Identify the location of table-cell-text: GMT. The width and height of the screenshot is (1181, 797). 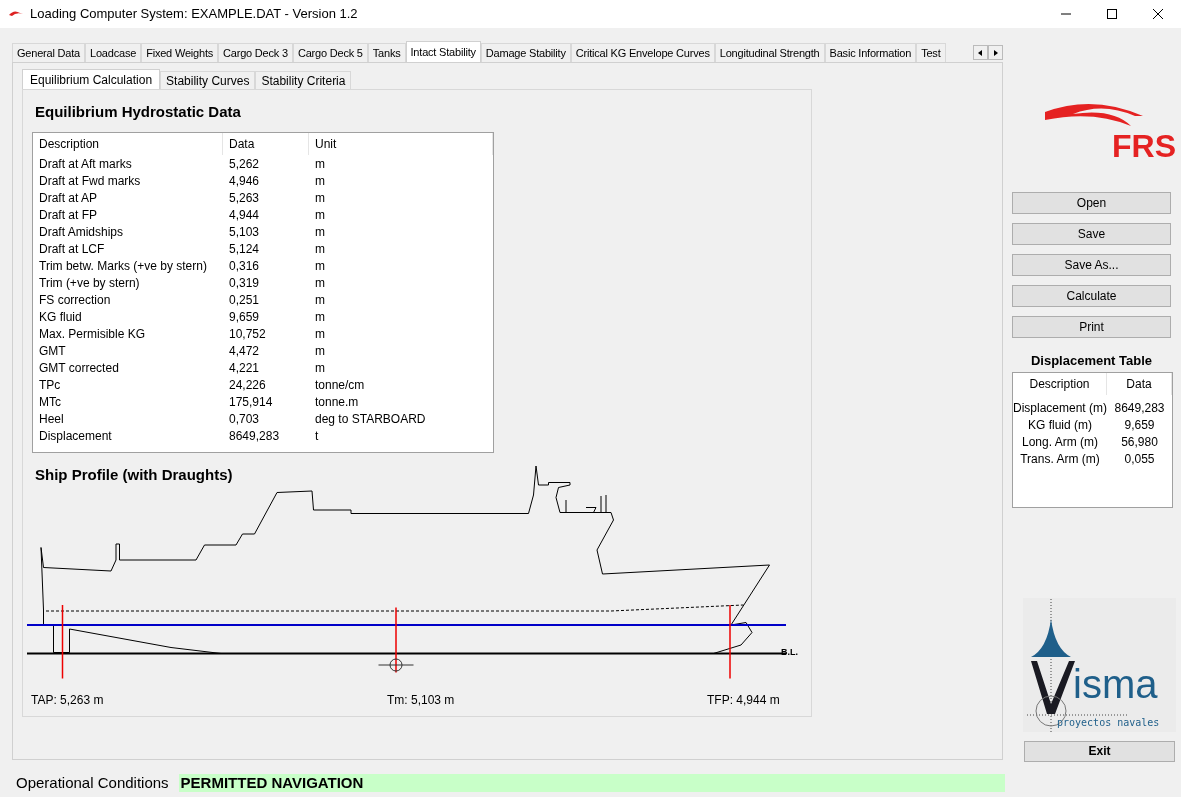
(52, 351).